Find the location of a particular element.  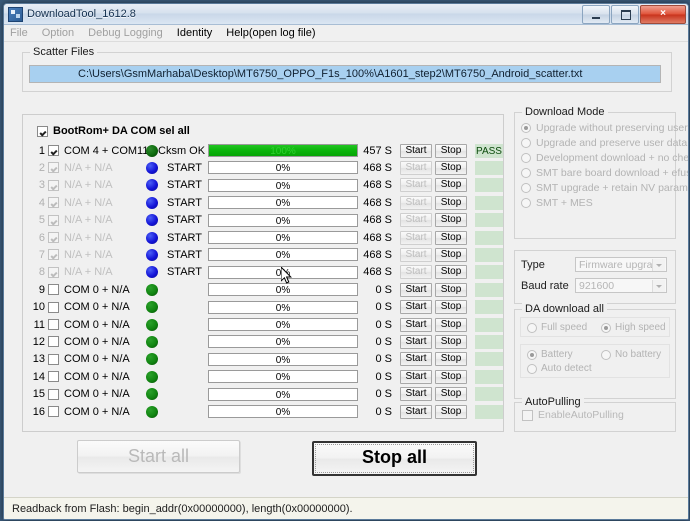

elapsed-time: 457 S is located at coordinates (377, 150).